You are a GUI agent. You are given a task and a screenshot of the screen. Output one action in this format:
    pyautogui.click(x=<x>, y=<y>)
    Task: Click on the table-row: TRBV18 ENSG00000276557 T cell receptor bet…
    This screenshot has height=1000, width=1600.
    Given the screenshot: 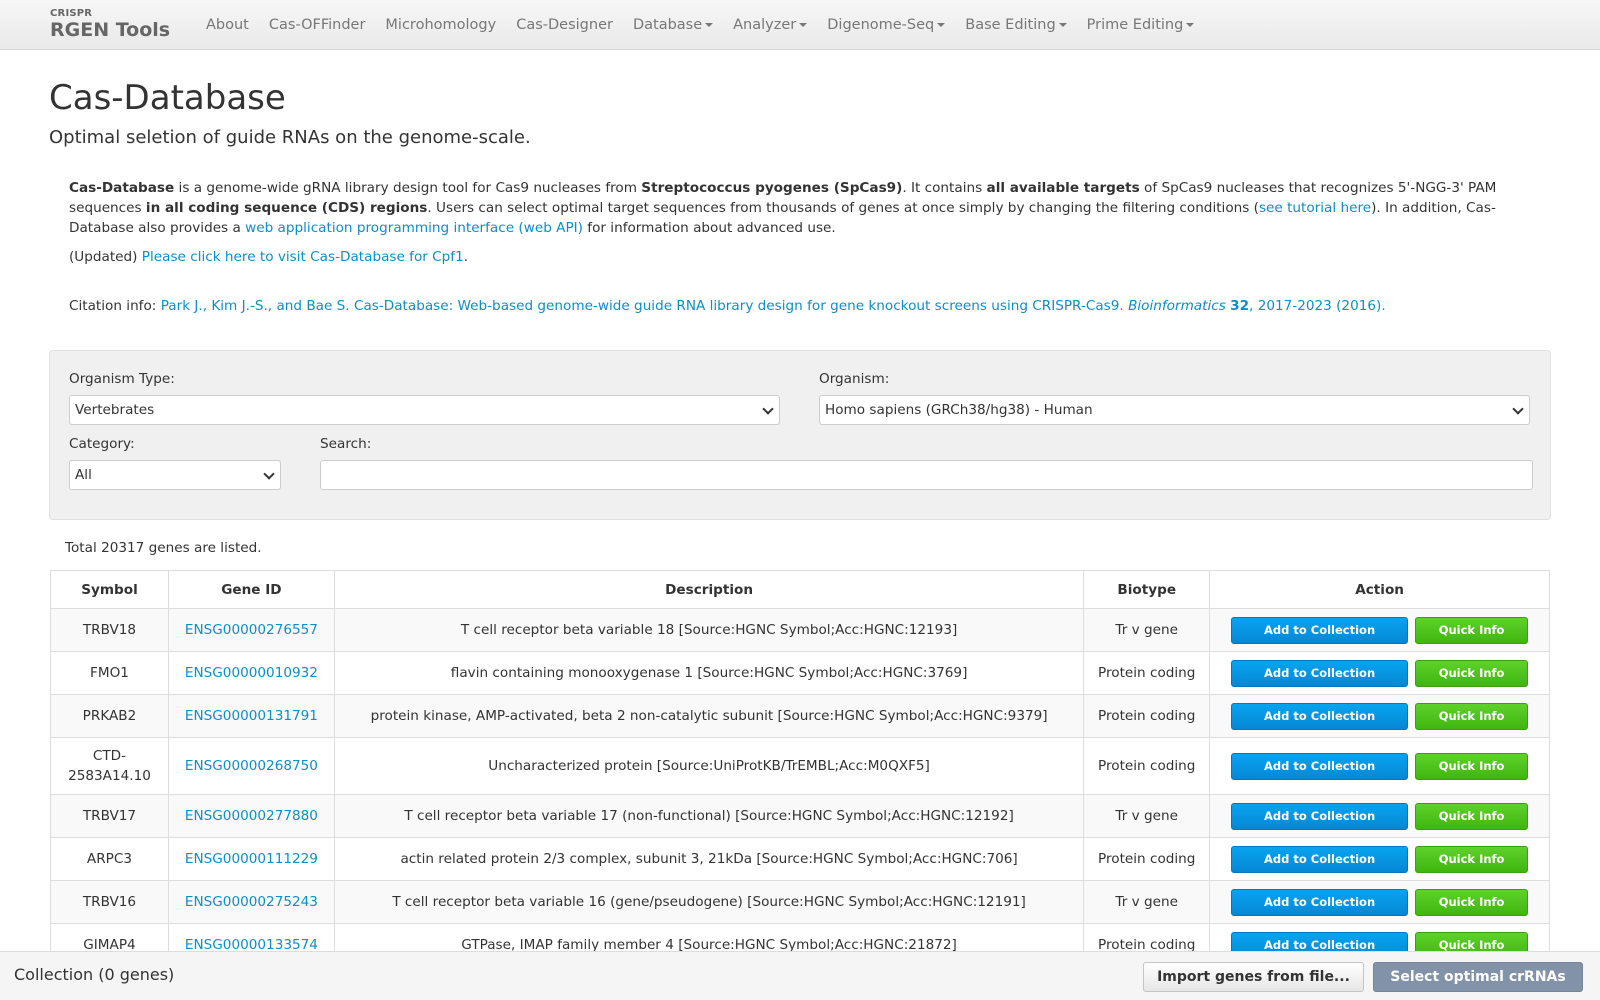 What is the action you would take?
    pyautogui.click(x=800, y=630)
    